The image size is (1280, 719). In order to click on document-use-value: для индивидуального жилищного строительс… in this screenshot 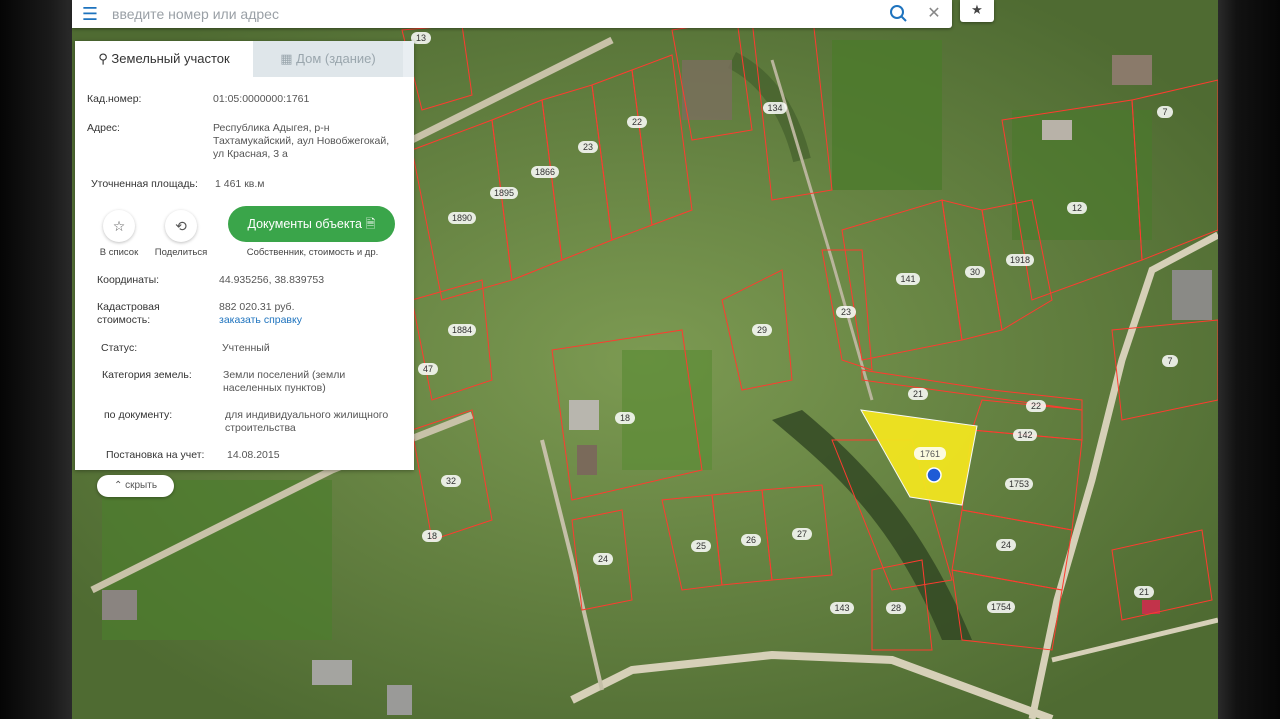, I will do `click(307, 421)`.